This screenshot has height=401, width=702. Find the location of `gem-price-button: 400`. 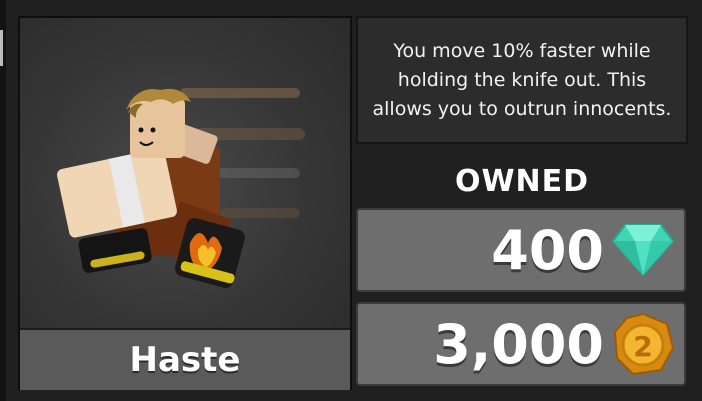

gem-price-button: 400 is located at coordinates (521, 250).